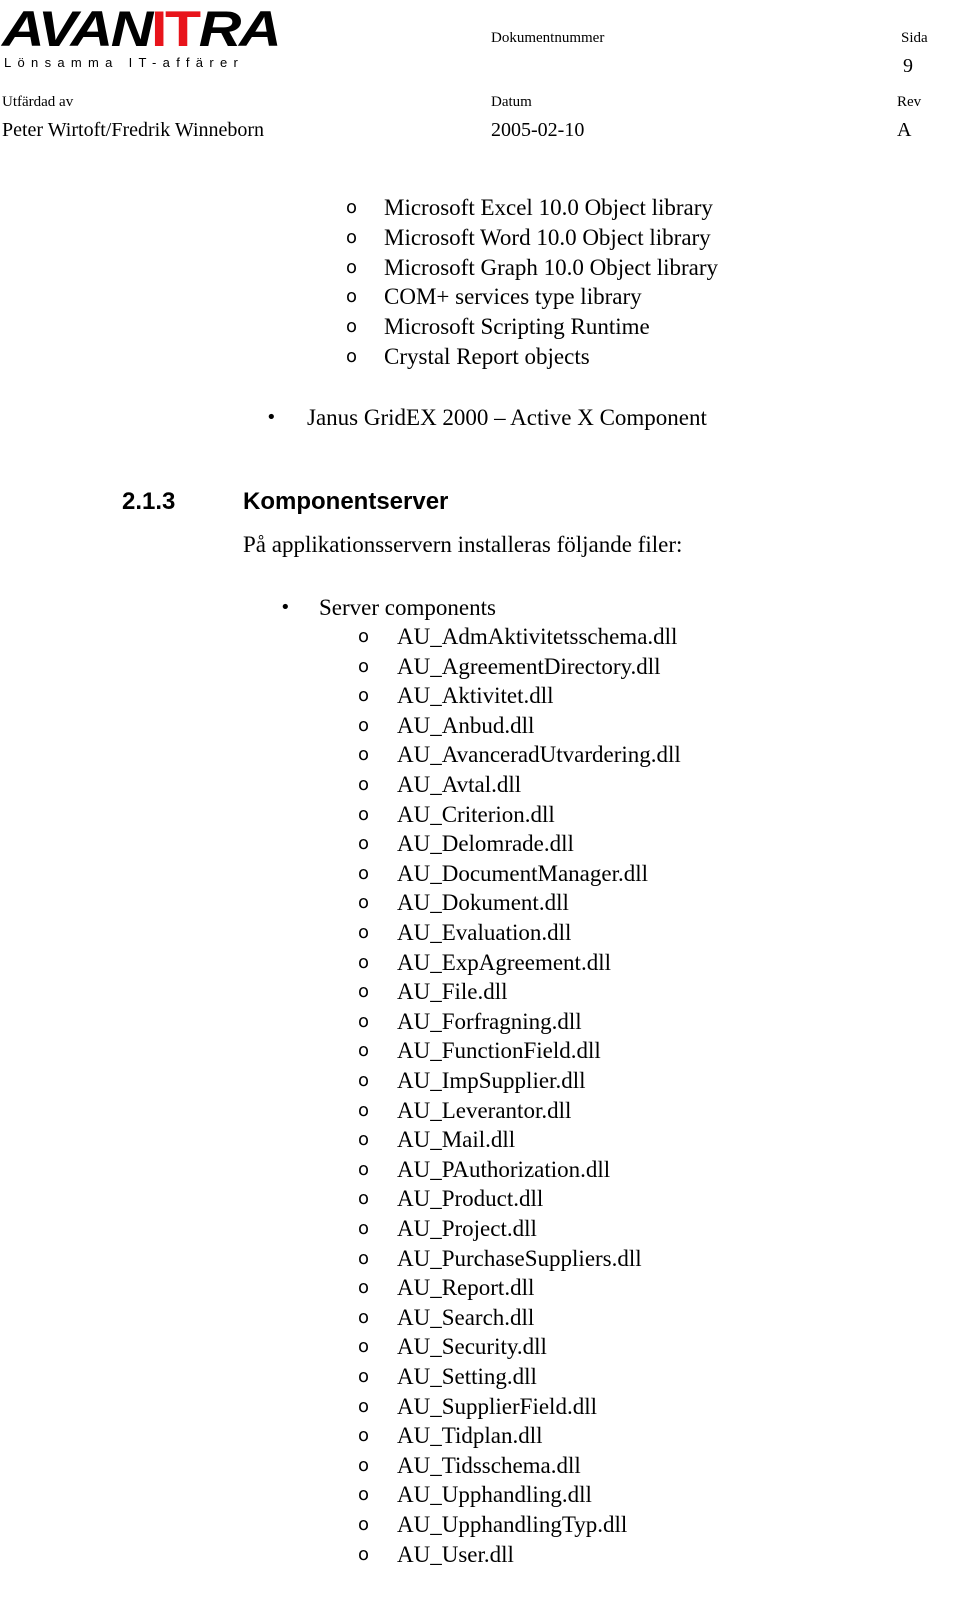 This screenshot has height=1614, width=960. I want to click on file-name: AU_File.dll, so click(452, 991).